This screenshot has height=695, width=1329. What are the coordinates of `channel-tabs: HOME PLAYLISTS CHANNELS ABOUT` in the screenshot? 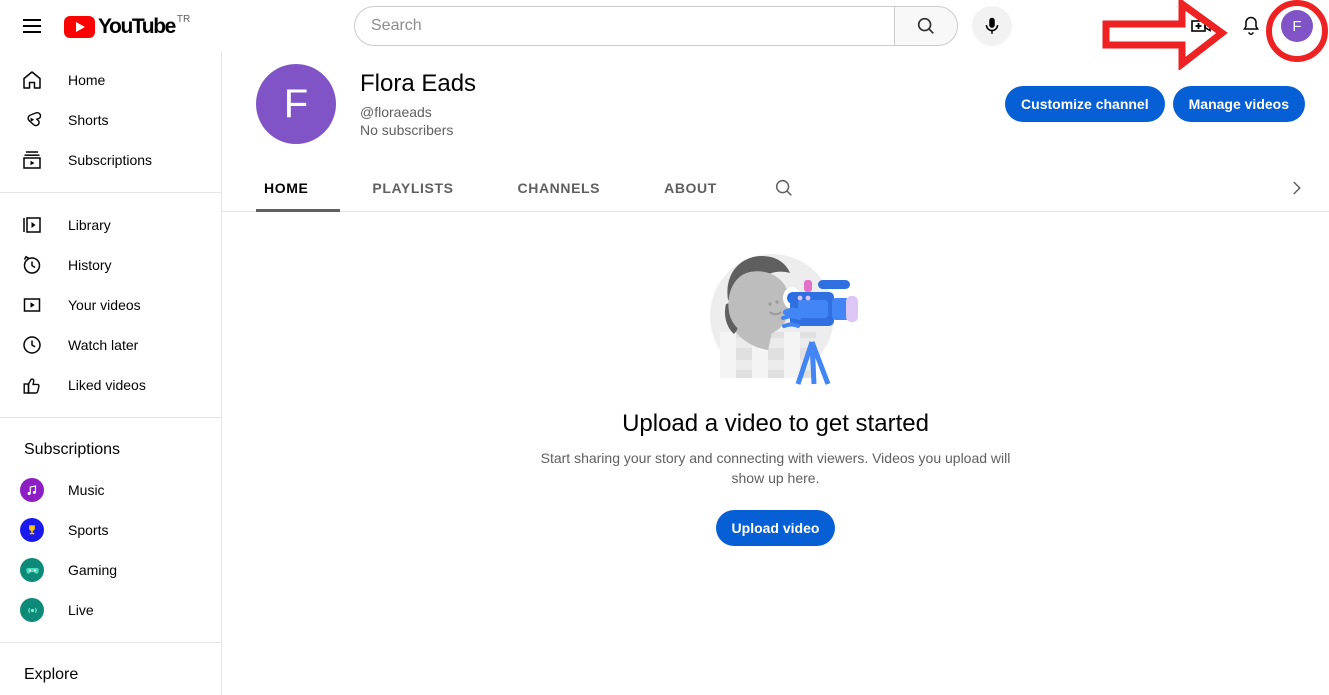 It's located at (775, 188).